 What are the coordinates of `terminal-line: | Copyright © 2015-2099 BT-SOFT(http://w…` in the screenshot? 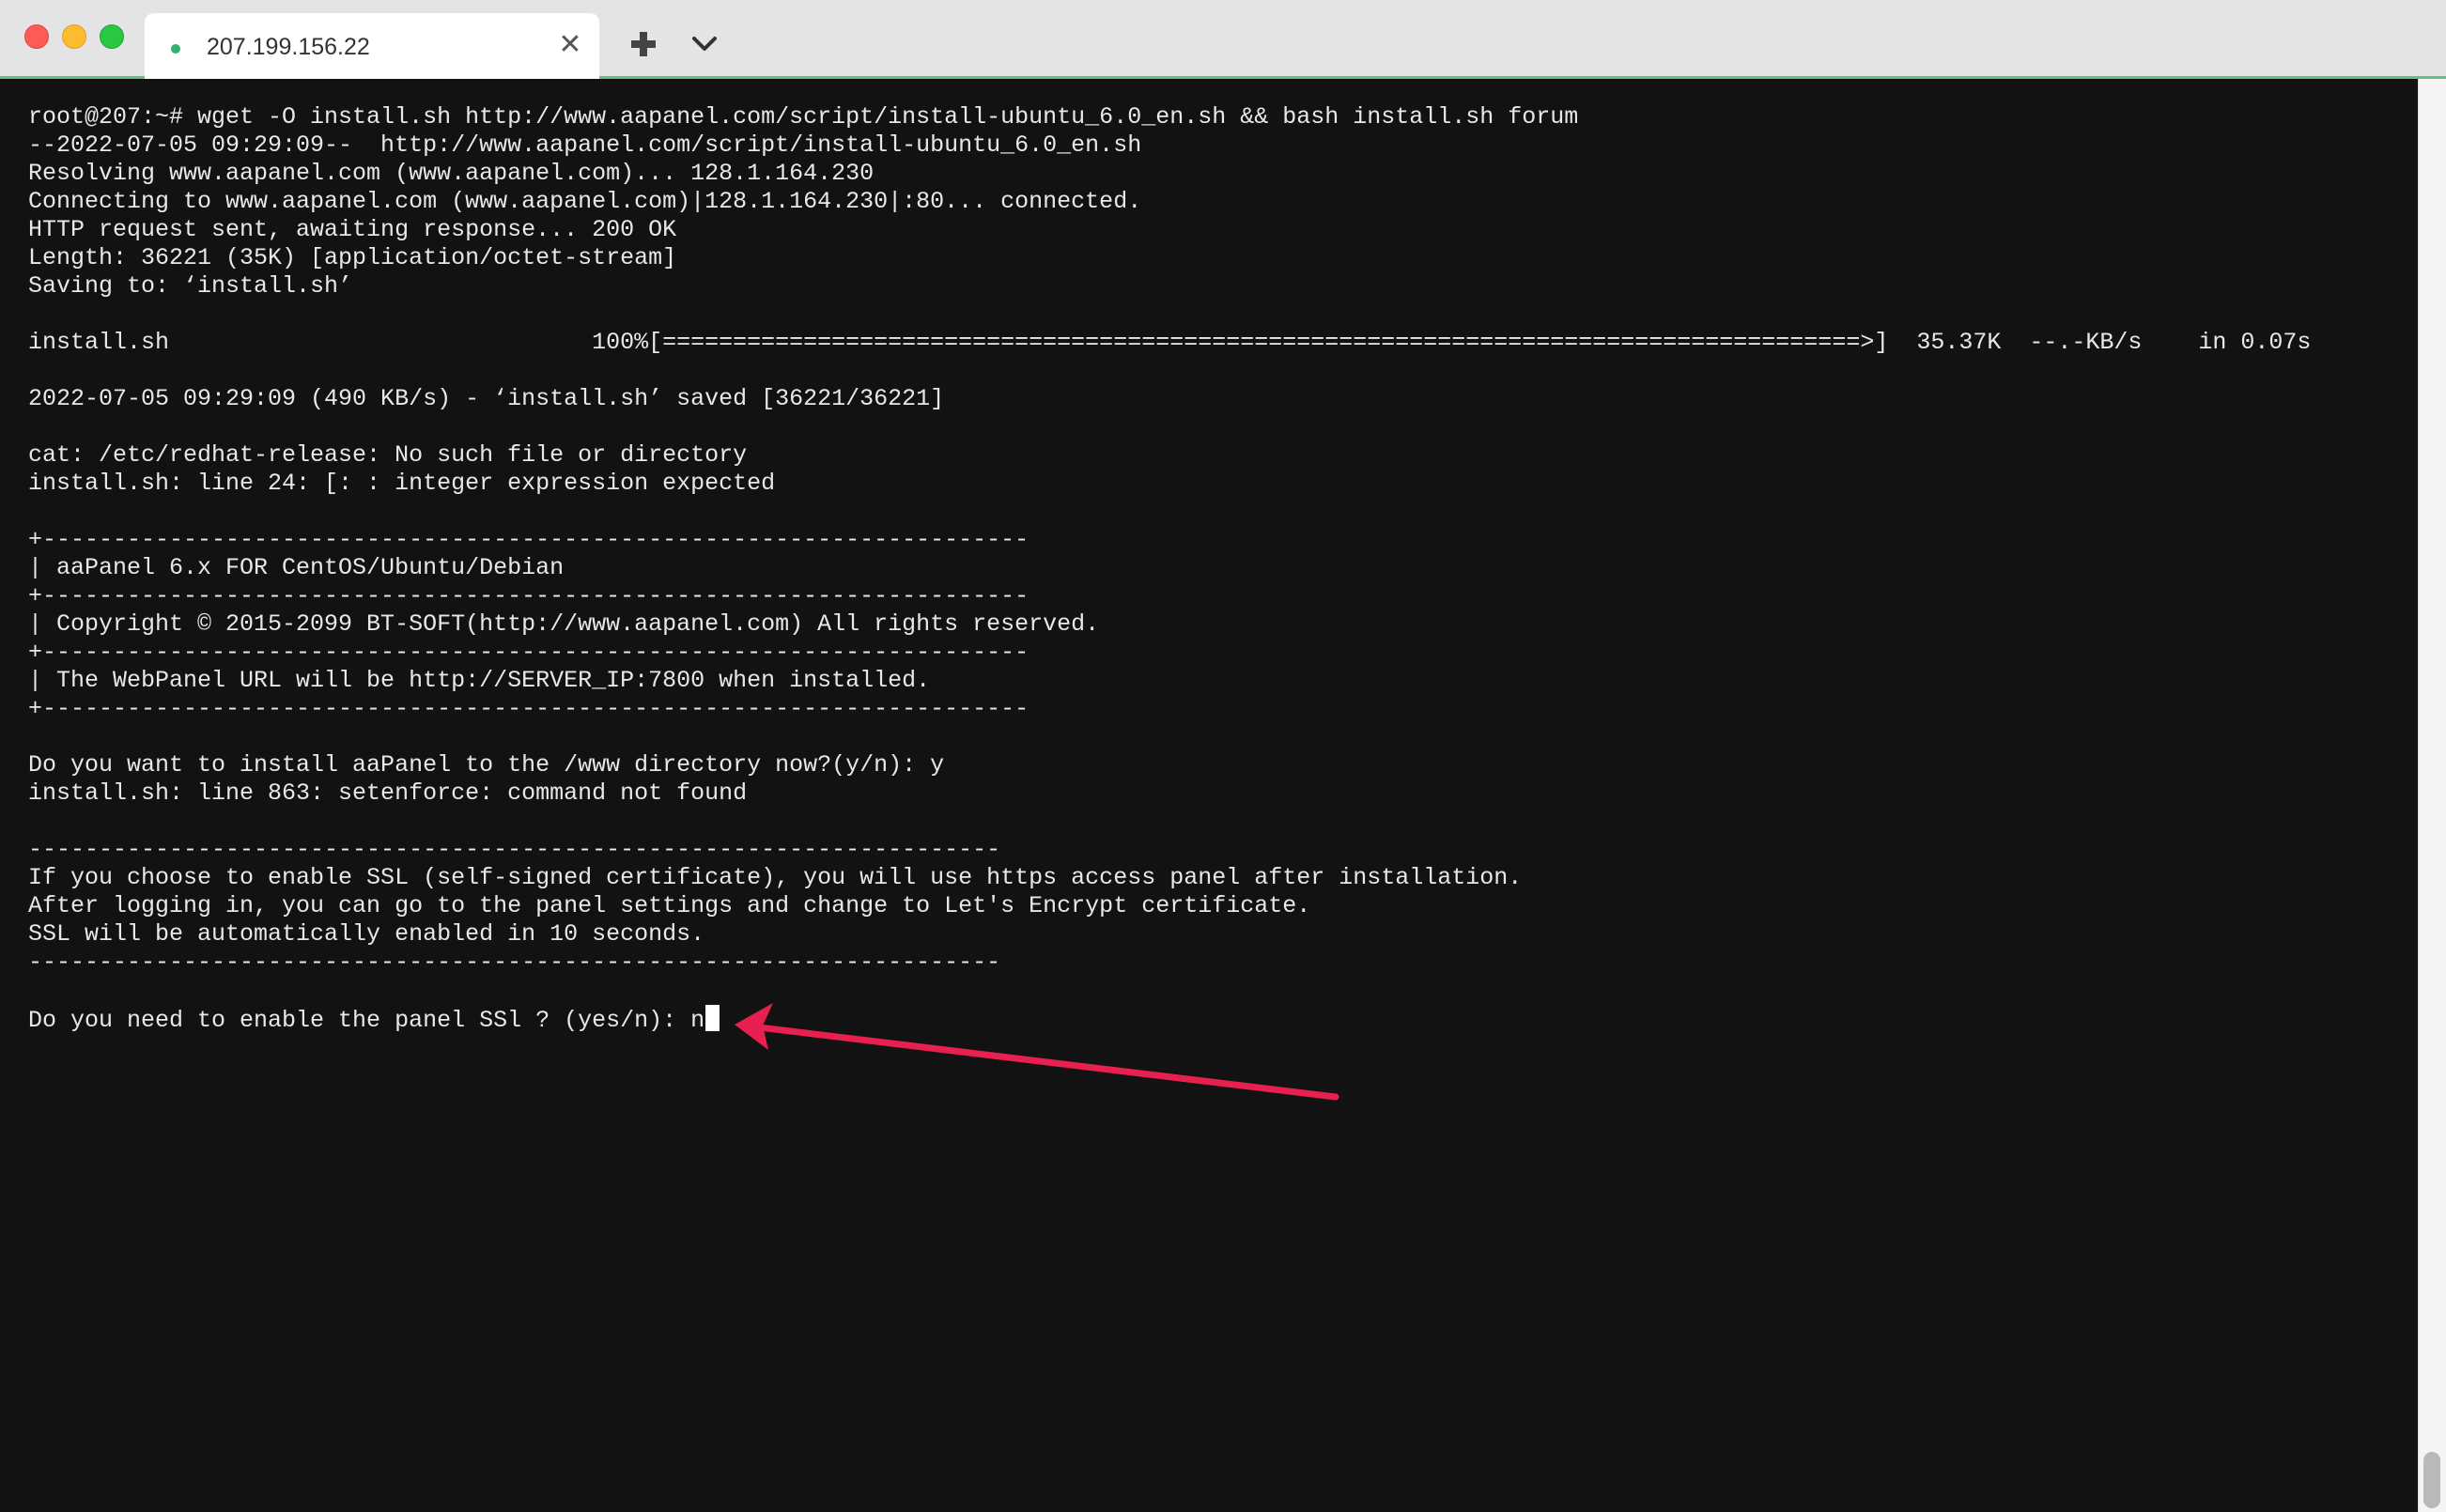 It's located at (564, 624).